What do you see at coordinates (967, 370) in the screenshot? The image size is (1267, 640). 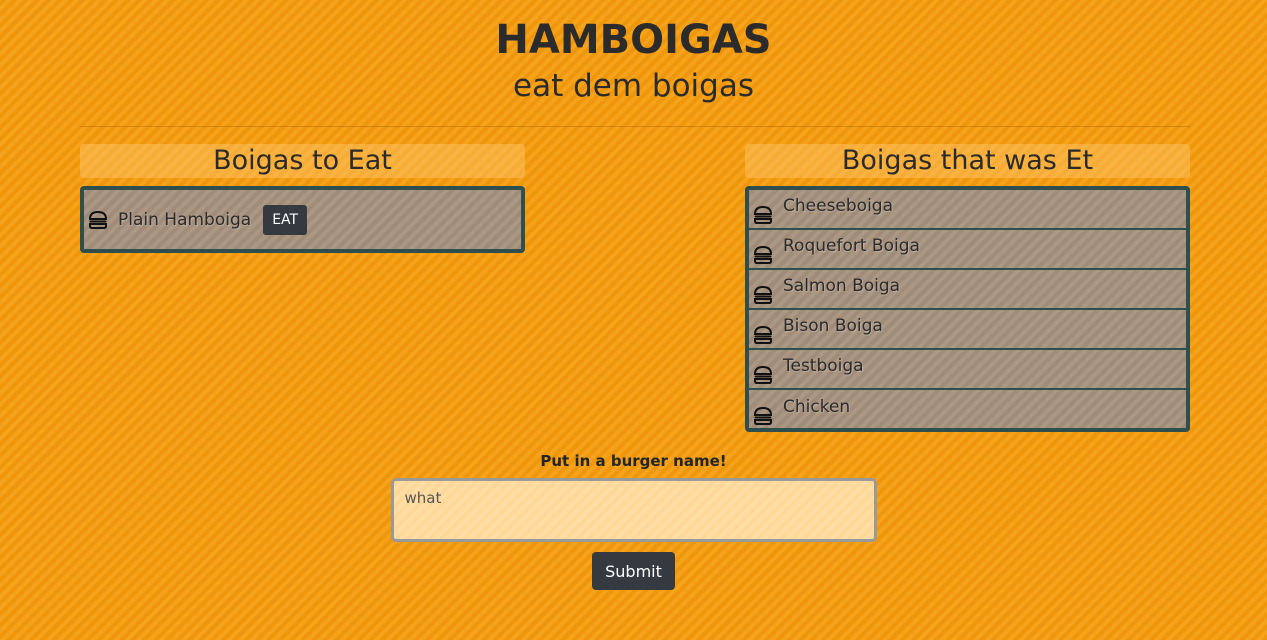 I see `eaten-burger-item: Testboiga` at bounding box center [967, 370].